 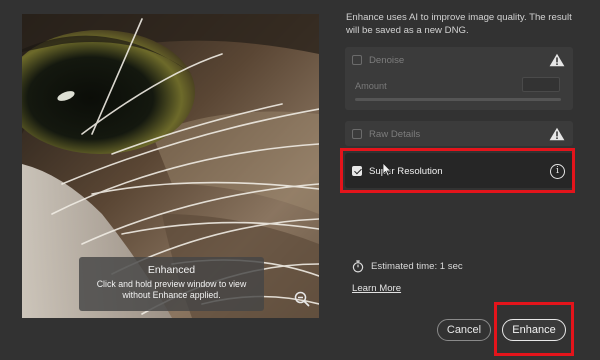 I want to click on amount-input, so click(x=541, y=84).